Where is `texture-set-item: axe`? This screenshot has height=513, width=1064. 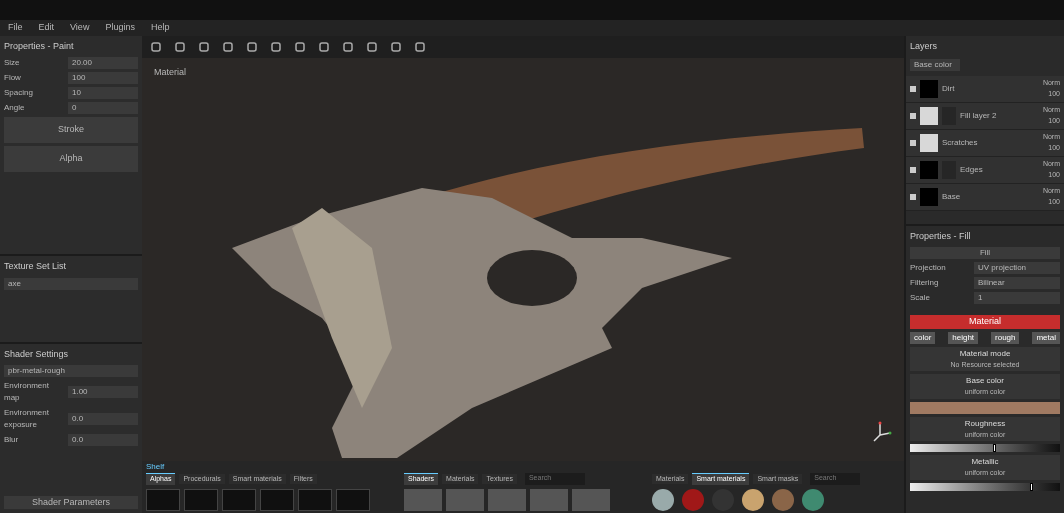 texture-set-item: axe is located at coordinates (71, 284).